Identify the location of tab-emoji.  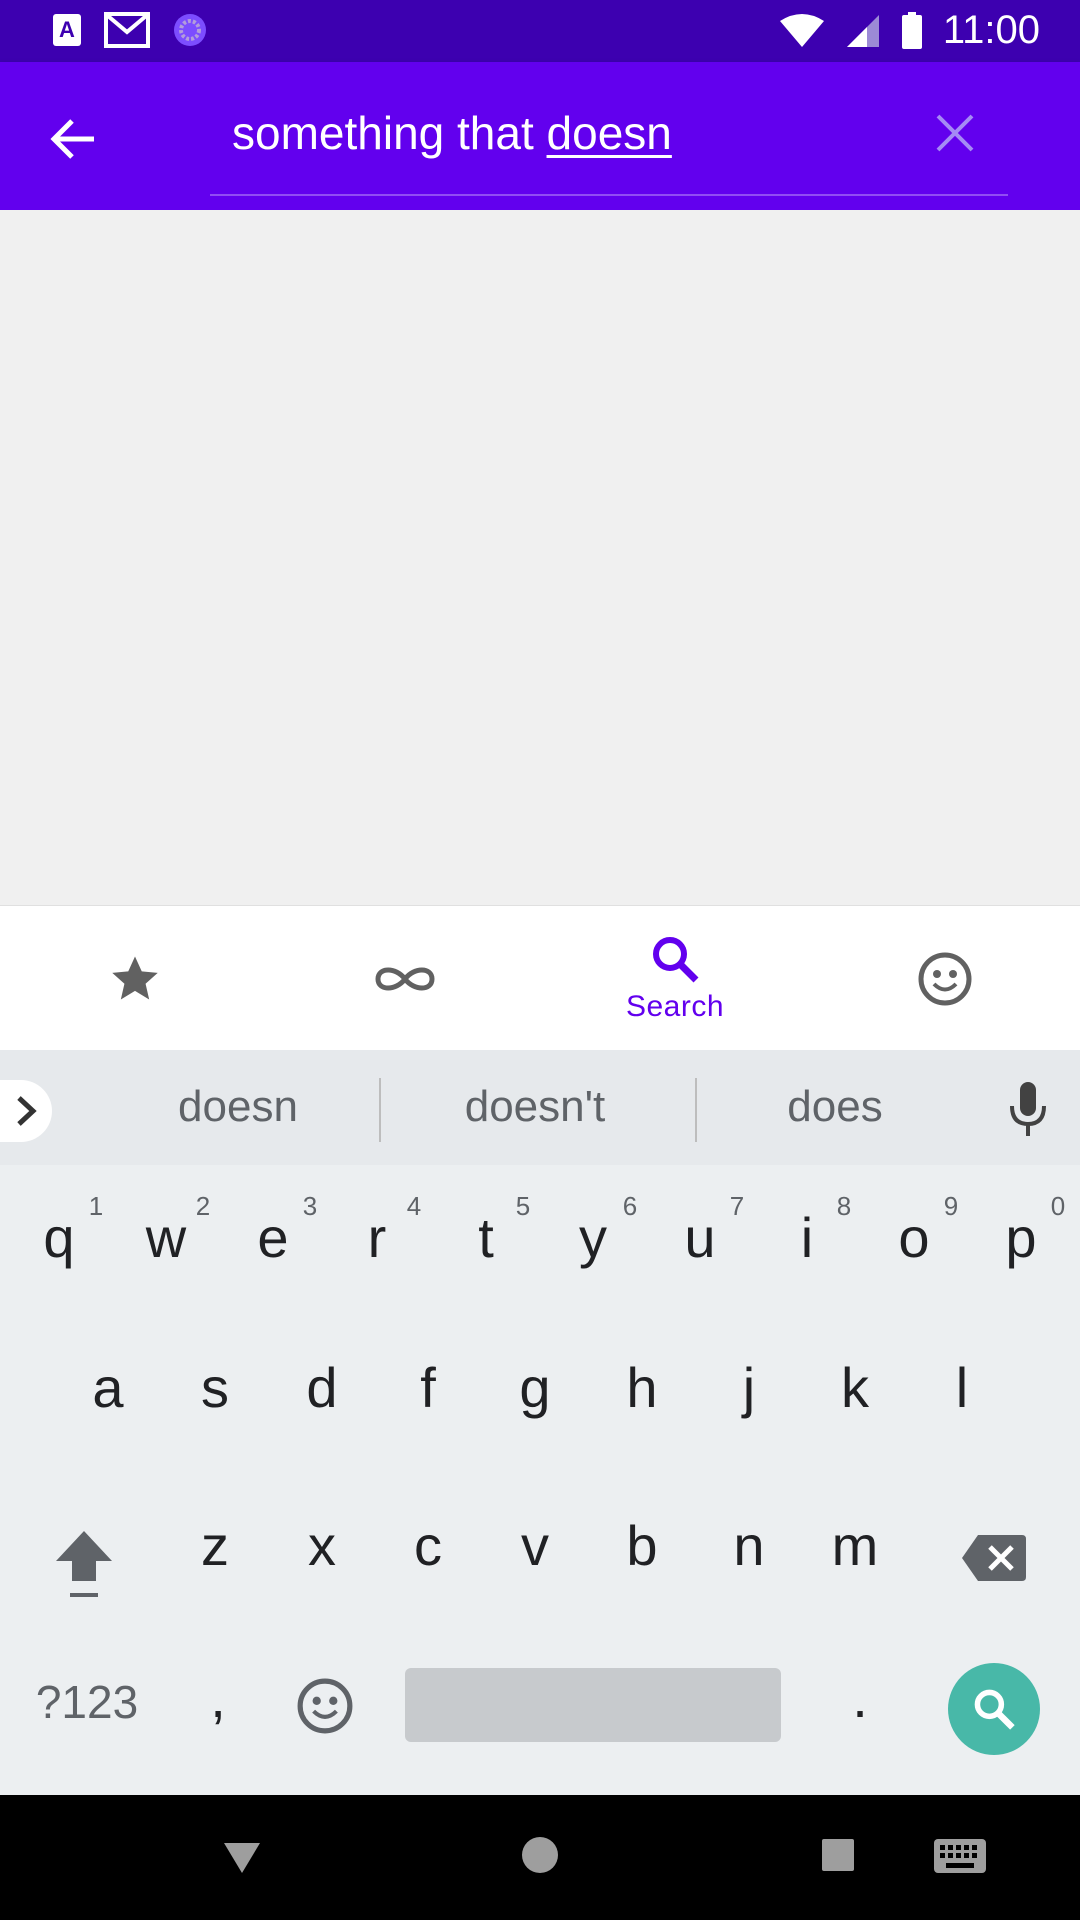
(945, 978).